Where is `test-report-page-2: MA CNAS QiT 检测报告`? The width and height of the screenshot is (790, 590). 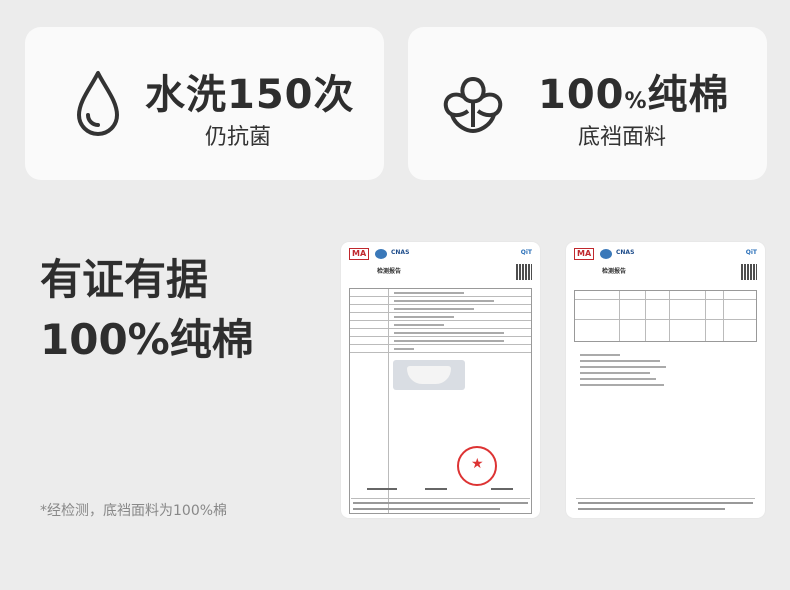 test-report-page-2: MA CNAS QiT 检测报告 is located at coordinates (665, 380).